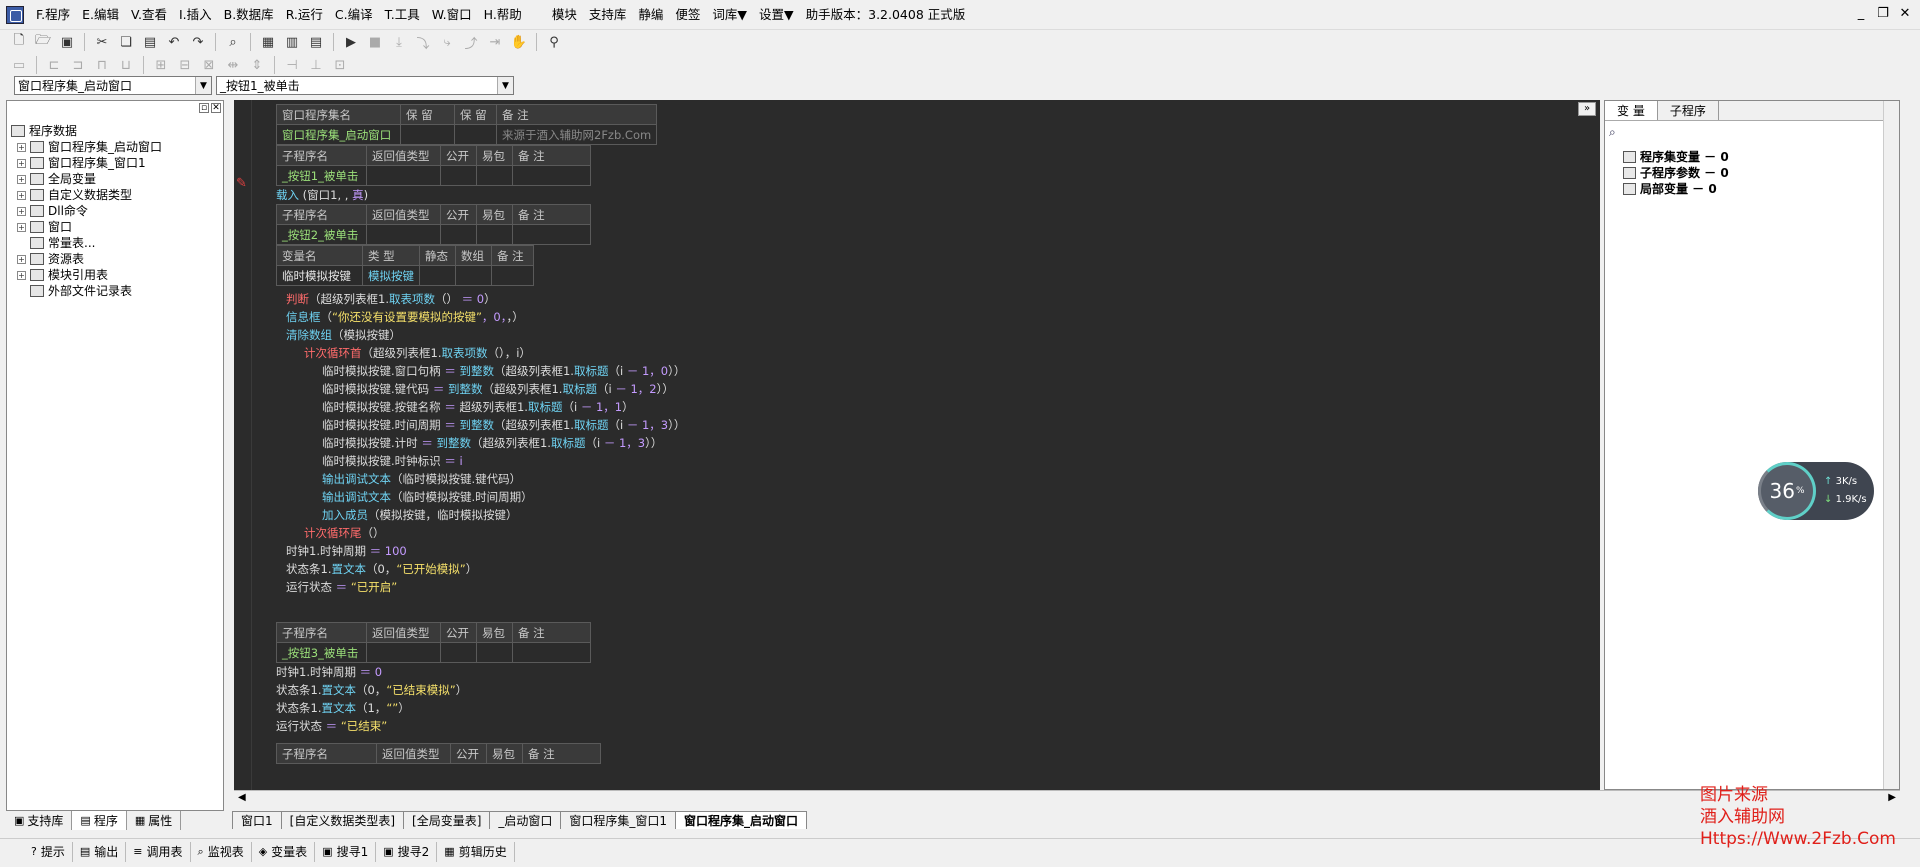 Image resolution: width=1920 pixels, height=867 pixels. Describe the element at coordinates (100, 851) in the screenshot. I see `tab-output: ▤ 输出` at that location.